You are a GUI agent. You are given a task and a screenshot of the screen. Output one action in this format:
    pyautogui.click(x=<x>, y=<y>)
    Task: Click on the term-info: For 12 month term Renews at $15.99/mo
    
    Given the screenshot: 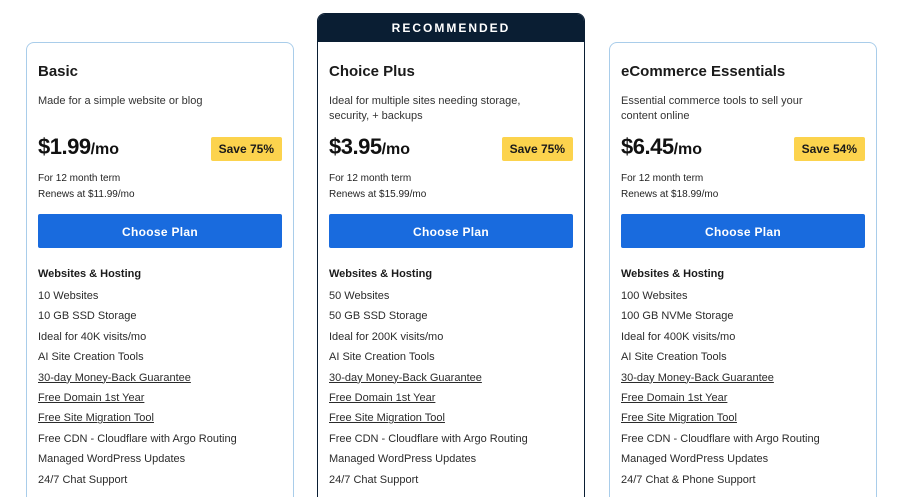 What is the action you would take?
    pyautogui.click(x=377, y=187)
    